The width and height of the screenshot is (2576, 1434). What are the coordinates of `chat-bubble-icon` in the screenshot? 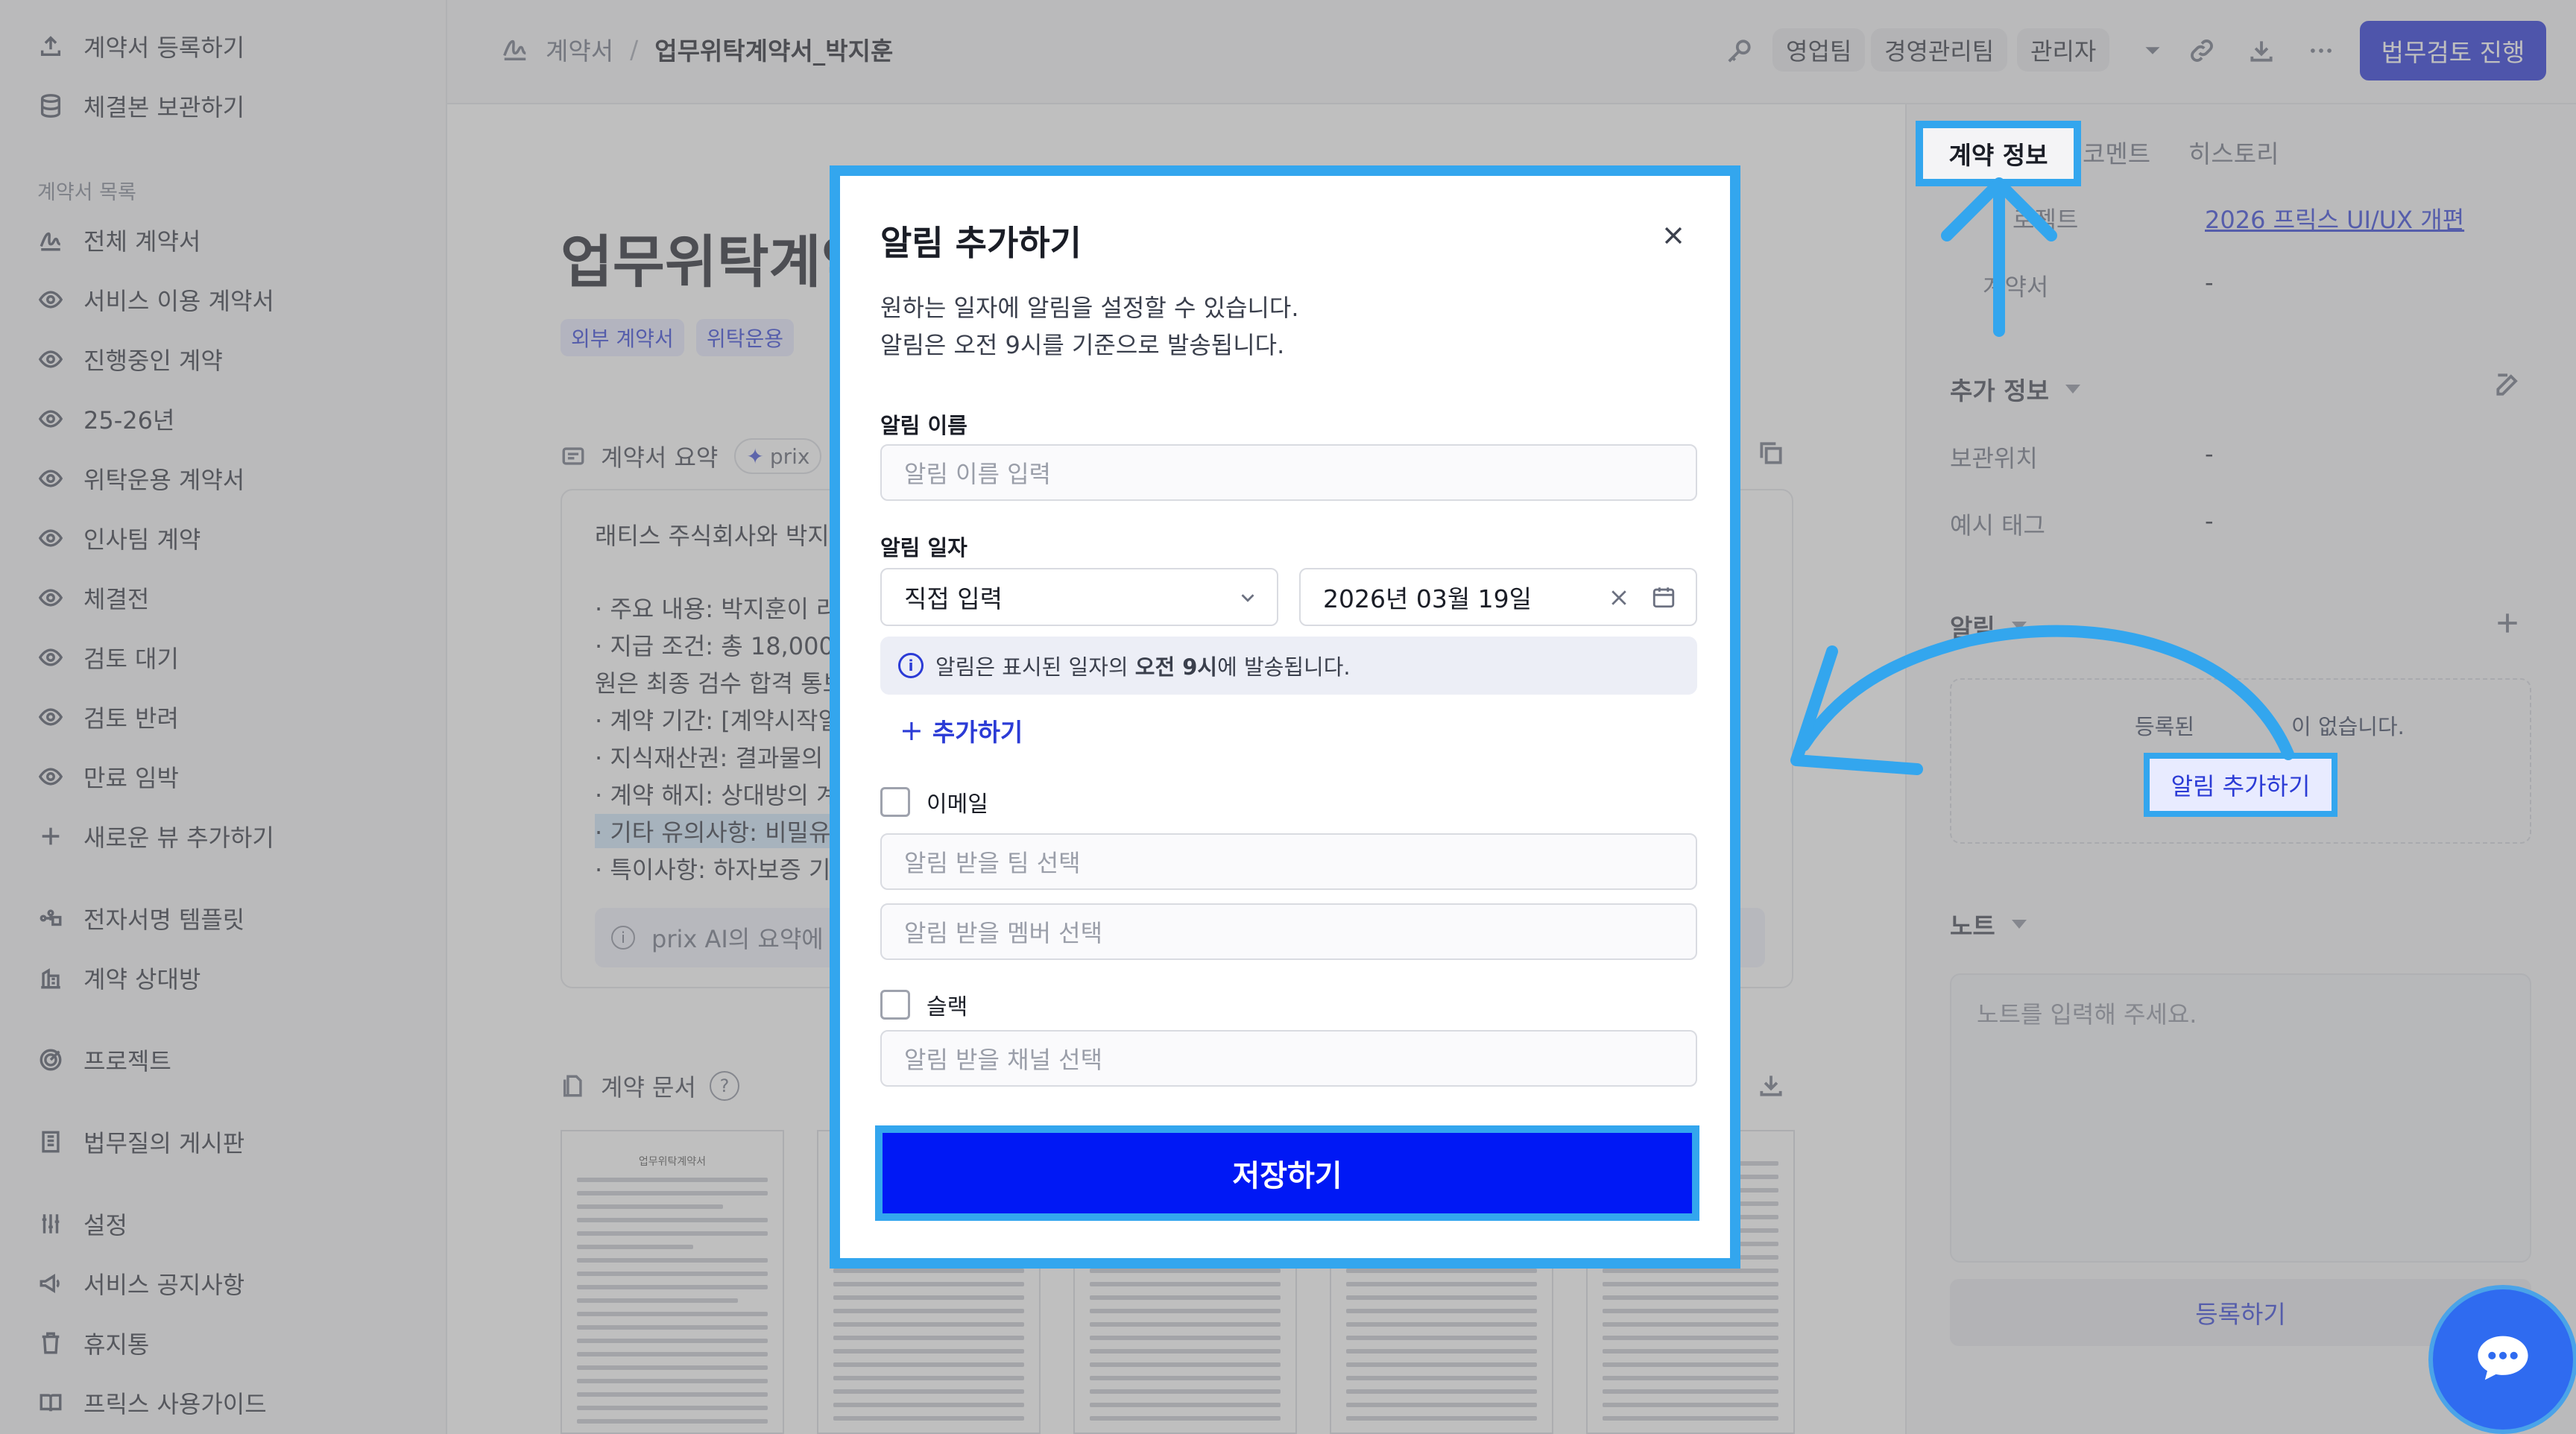 It's located at (2503, 1360).